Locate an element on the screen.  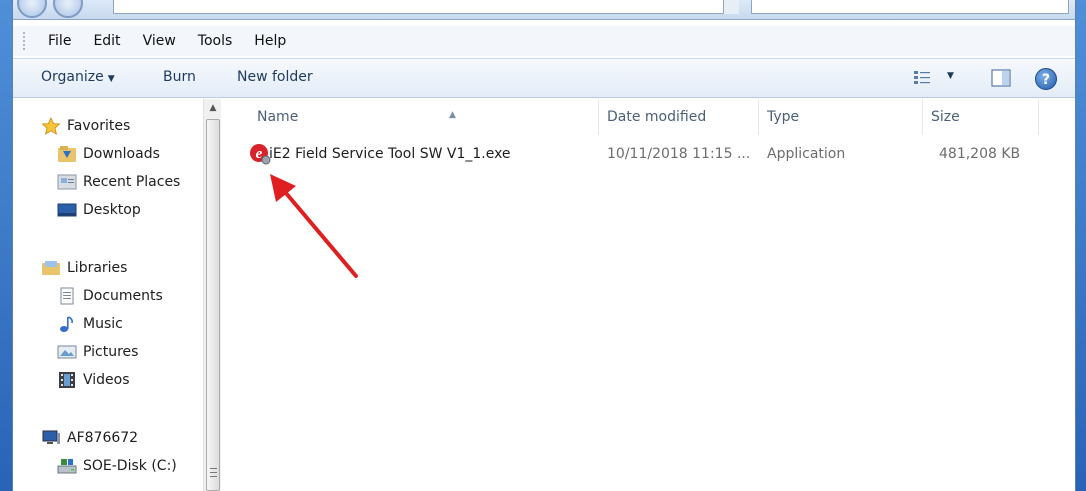
nav-item-label: Recent Places is located at coordinates (132, 182).